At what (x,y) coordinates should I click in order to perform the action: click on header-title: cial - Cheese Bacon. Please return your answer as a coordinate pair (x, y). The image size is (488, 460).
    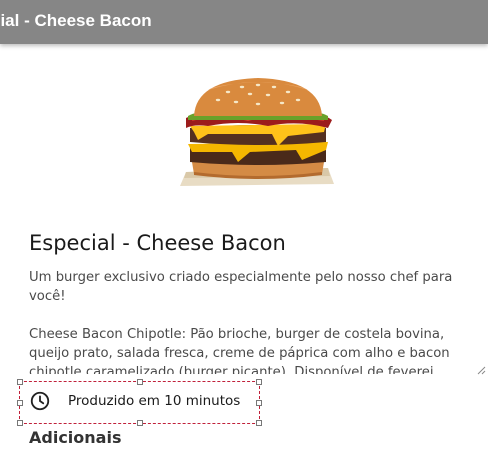
    Looking at the image, I should click on (76, 20).